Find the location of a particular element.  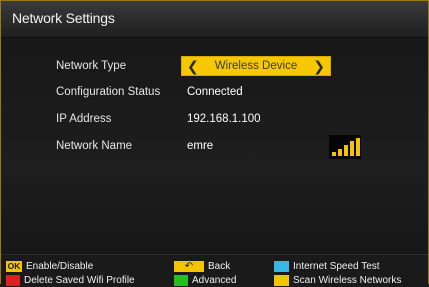

advanced-hint: Advanced is located at coordinates (205, 280).